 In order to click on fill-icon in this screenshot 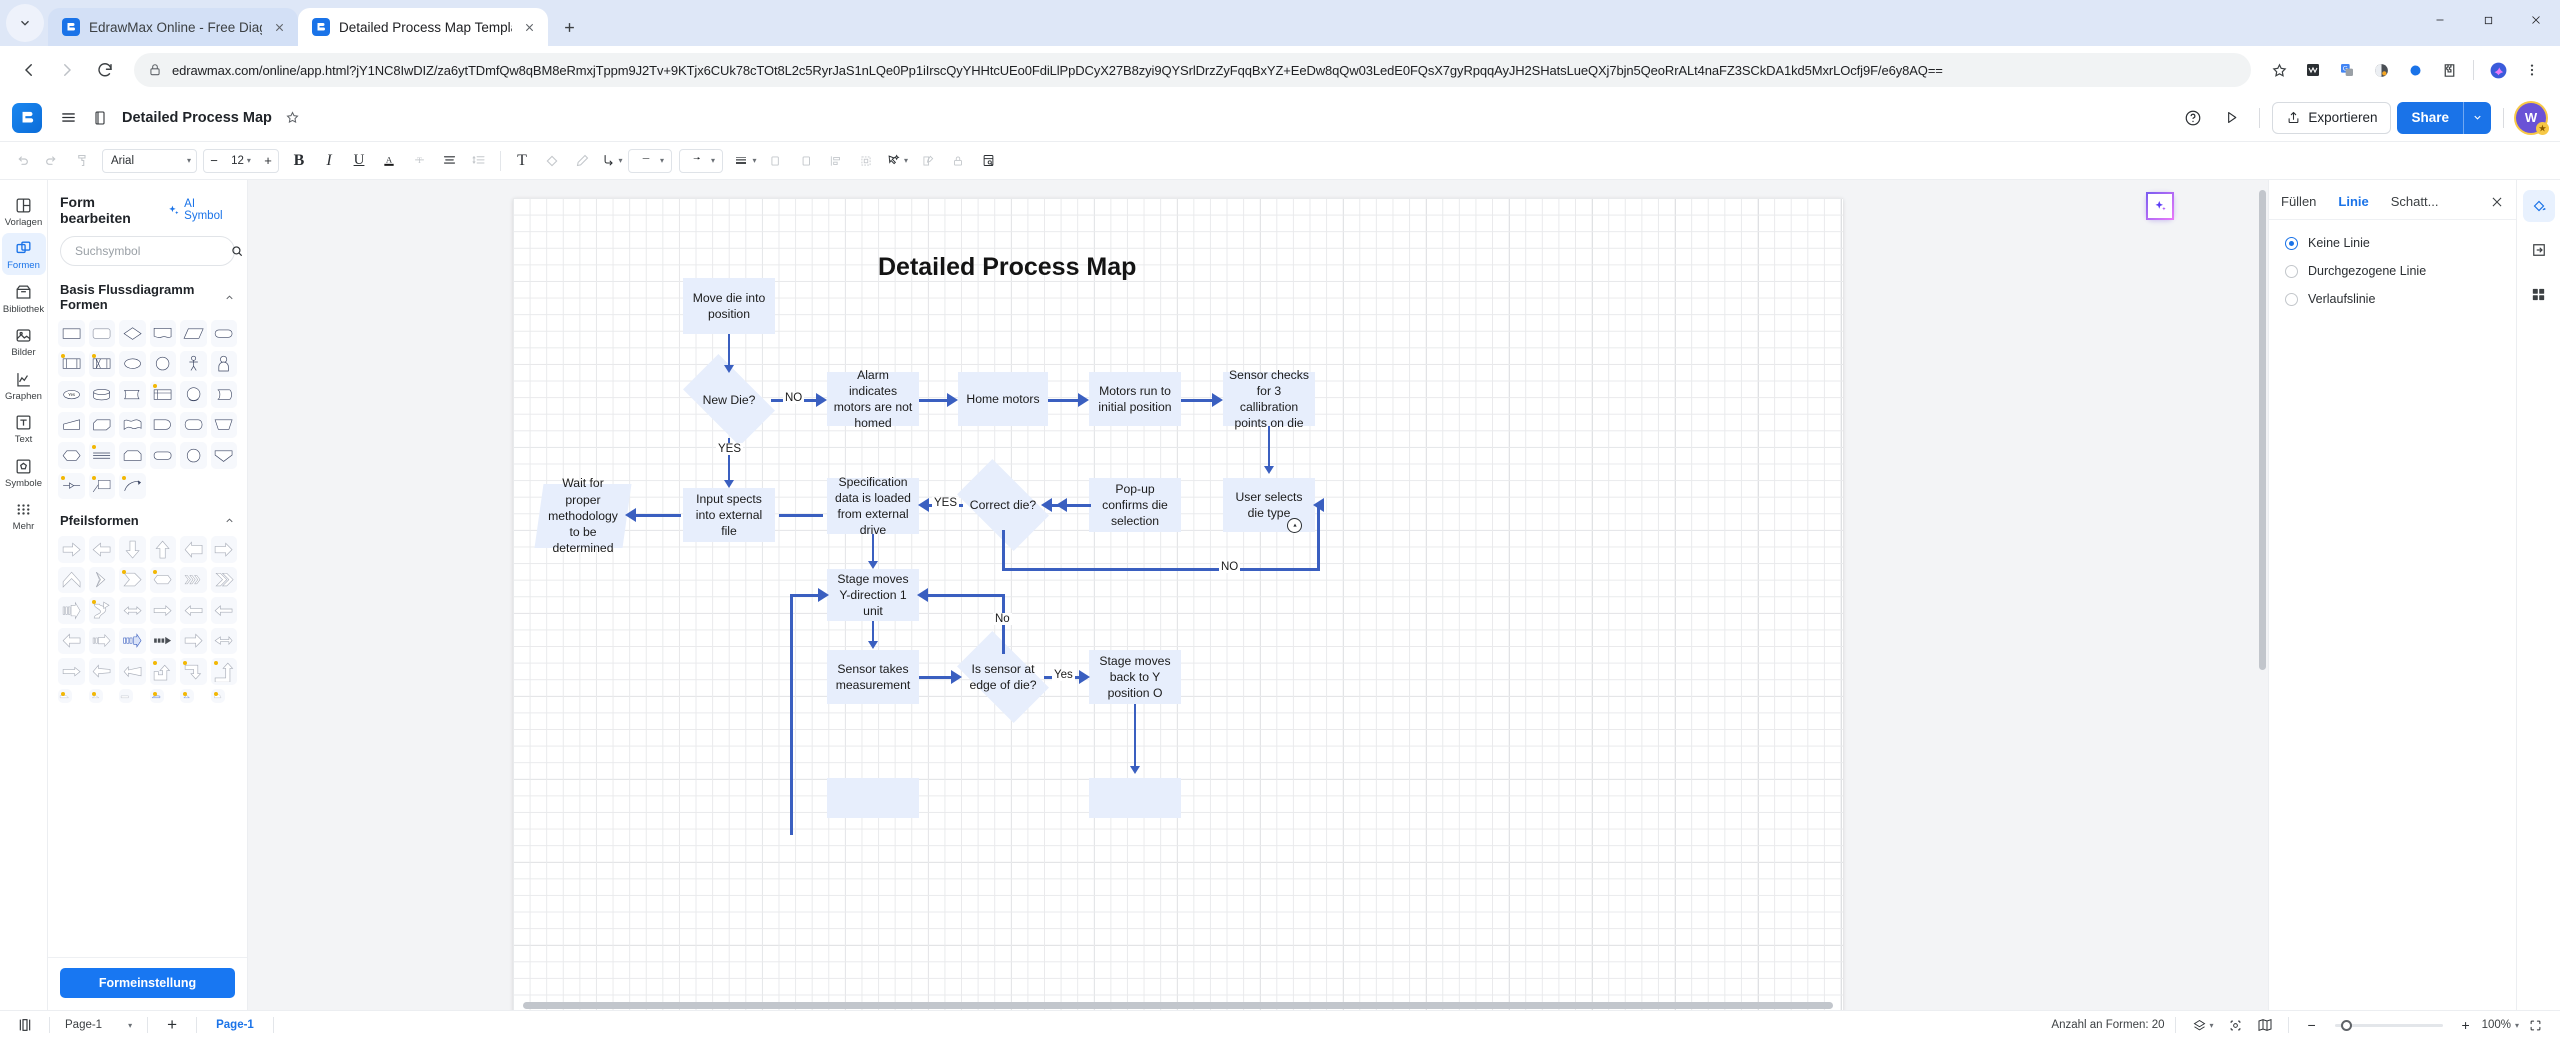, I will do `click(552, 161)`.